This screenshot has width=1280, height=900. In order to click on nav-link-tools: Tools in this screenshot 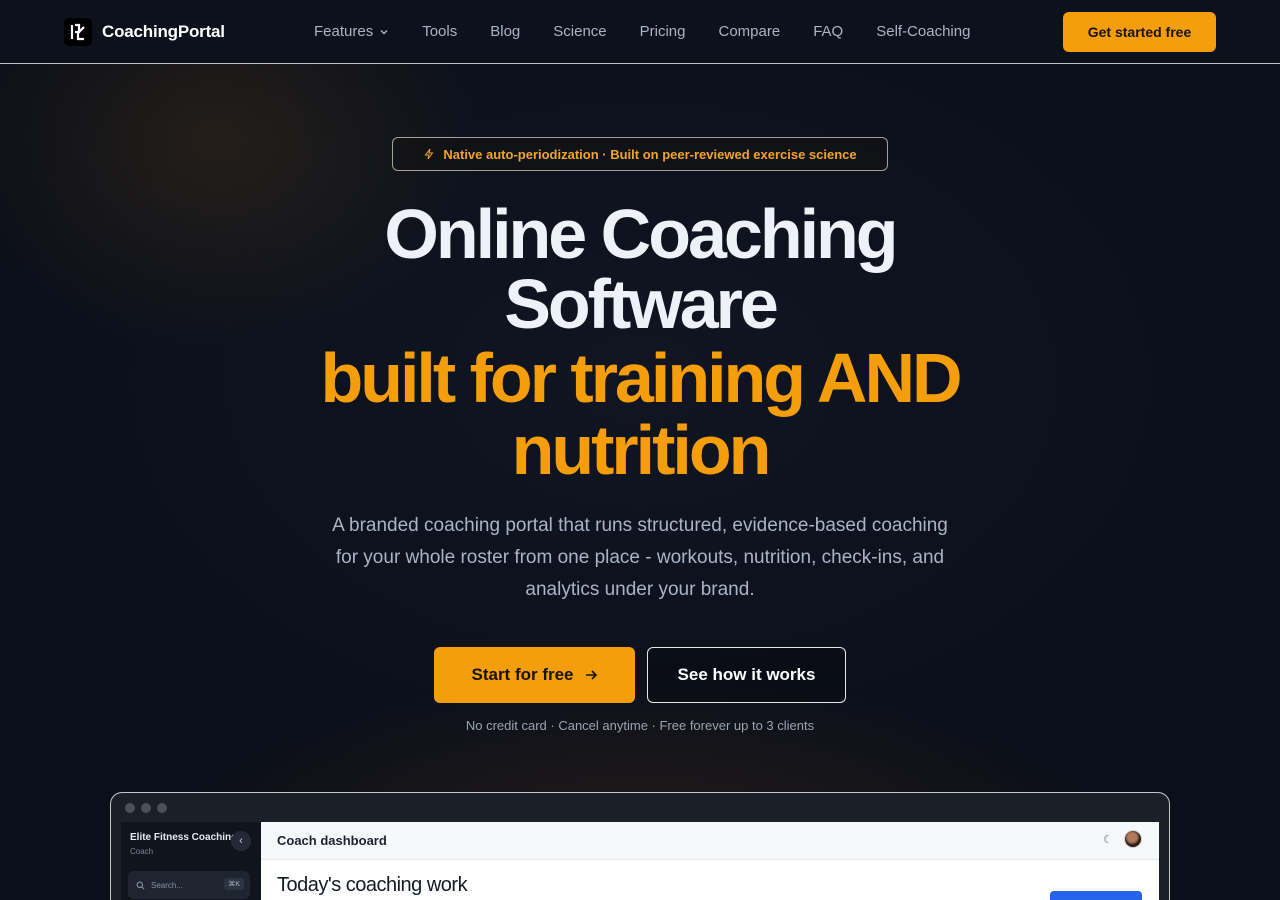, I will do `click(439, 31)`.